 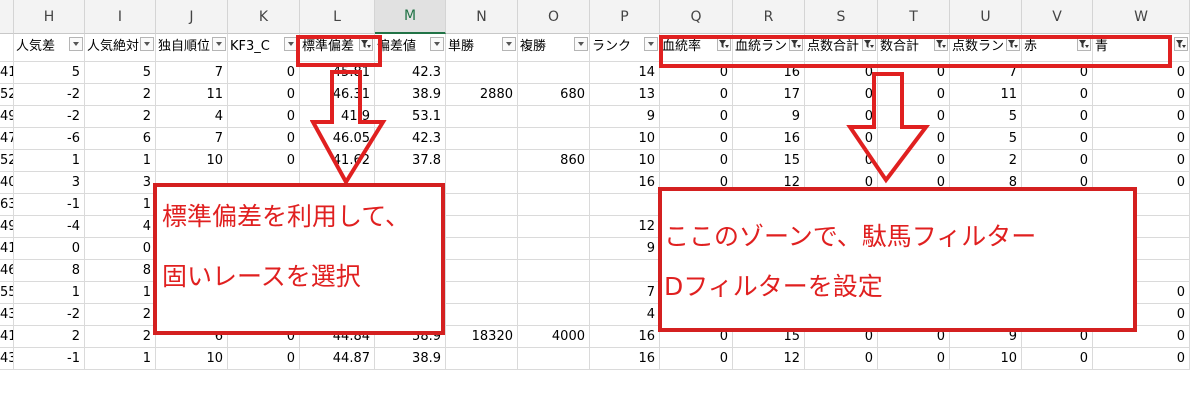 What do you see at coordinates (841, 17) in the screenshot?
I see `column-letter-S: S` at bounding box center [841, 17].